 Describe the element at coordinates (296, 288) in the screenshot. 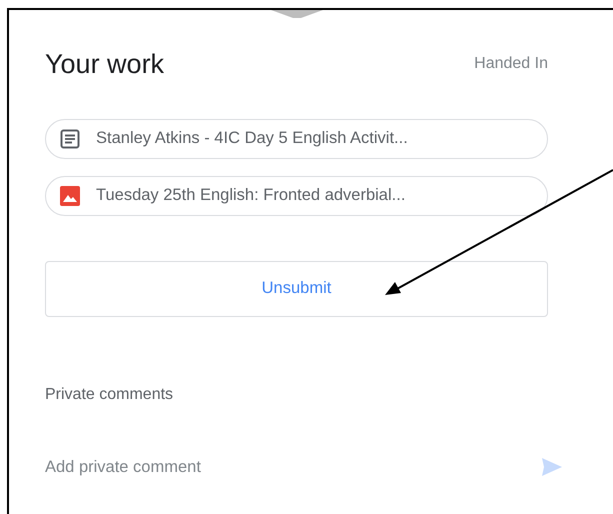

I see `unsubmit-button: Unsubmit` at that location.